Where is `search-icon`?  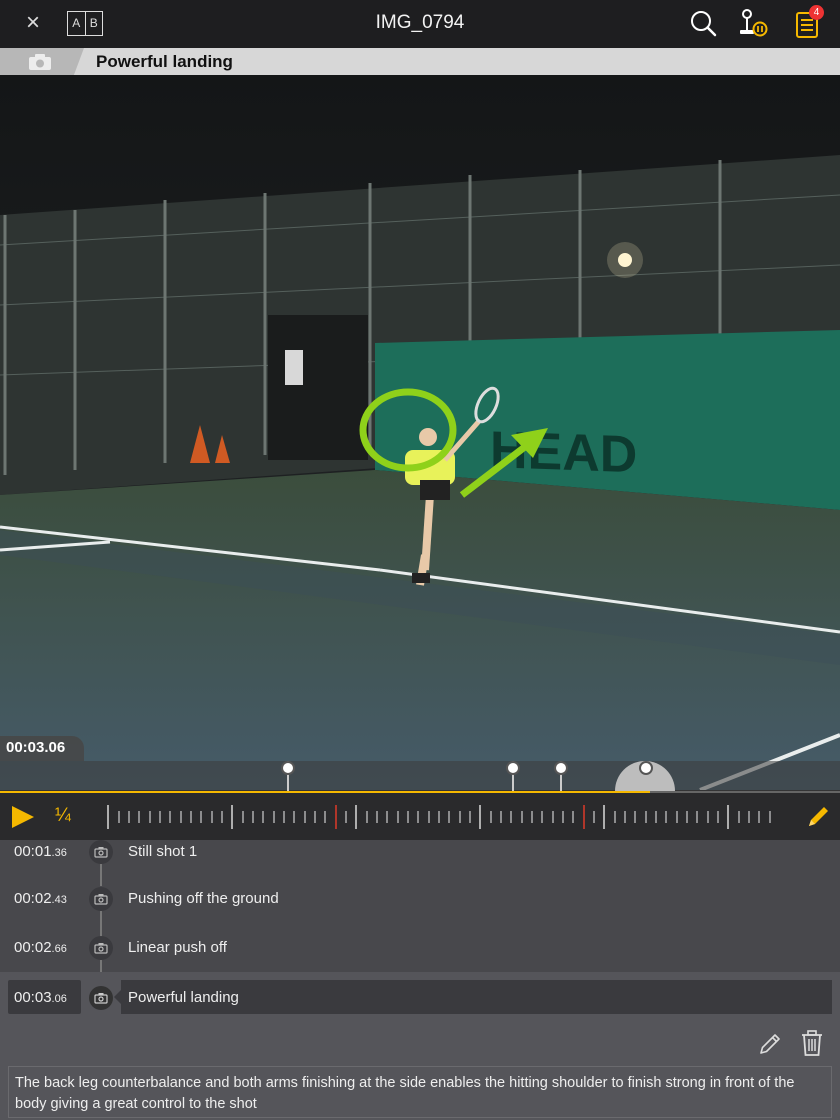 search-icon is located at coordinates (704, 24).